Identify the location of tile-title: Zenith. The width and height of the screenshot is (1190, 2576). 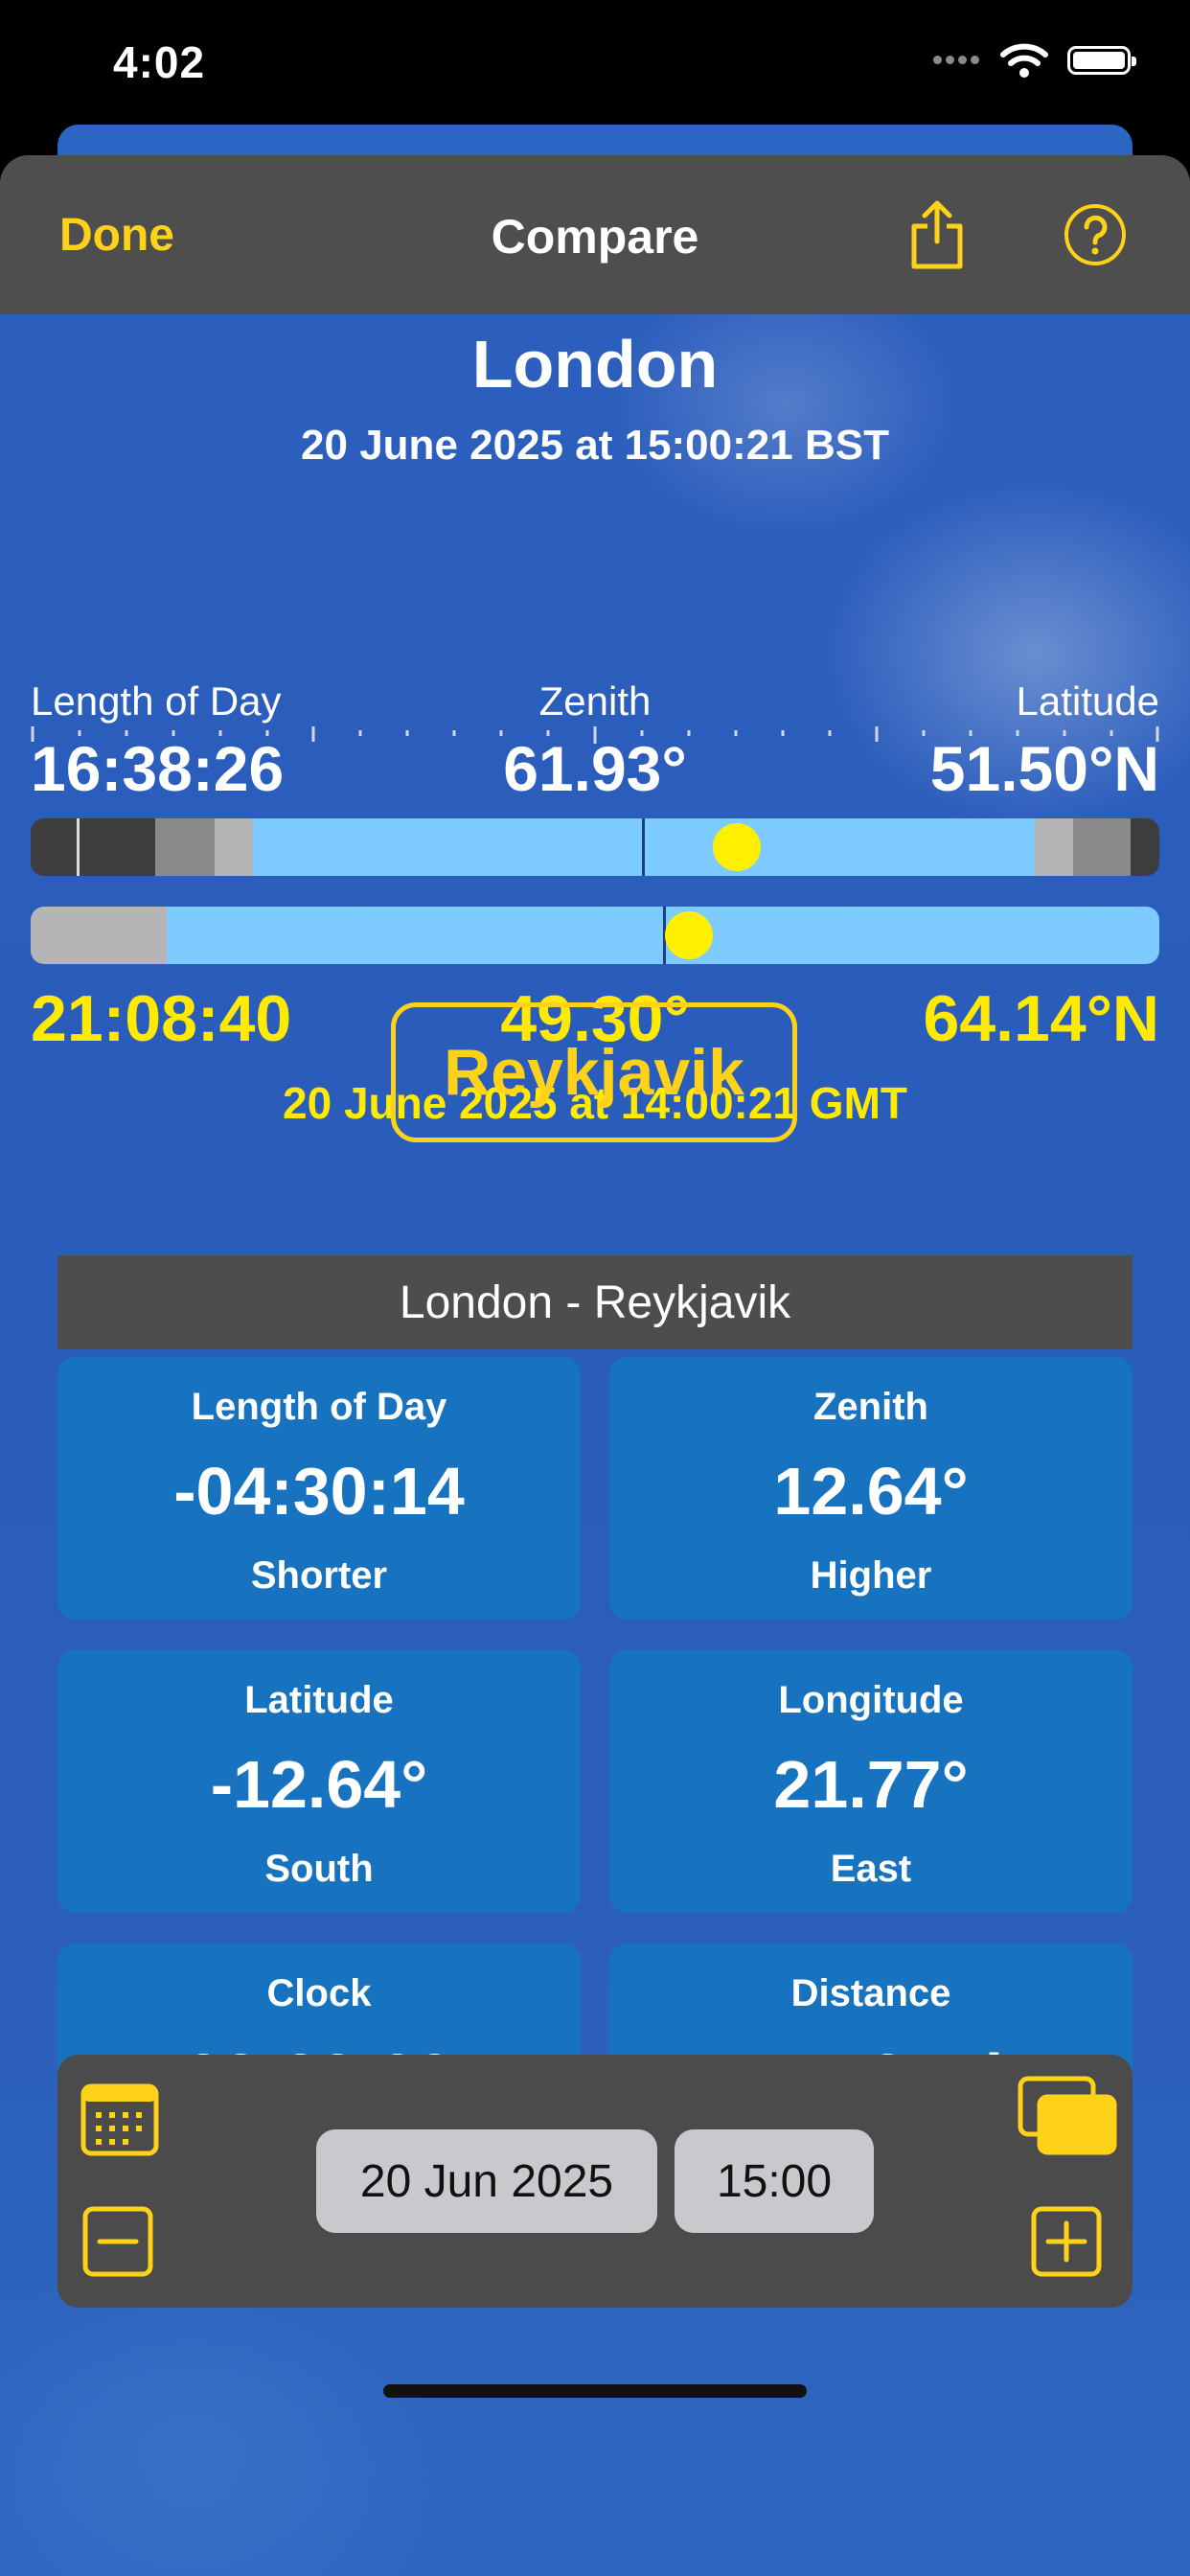
(871, 1407).